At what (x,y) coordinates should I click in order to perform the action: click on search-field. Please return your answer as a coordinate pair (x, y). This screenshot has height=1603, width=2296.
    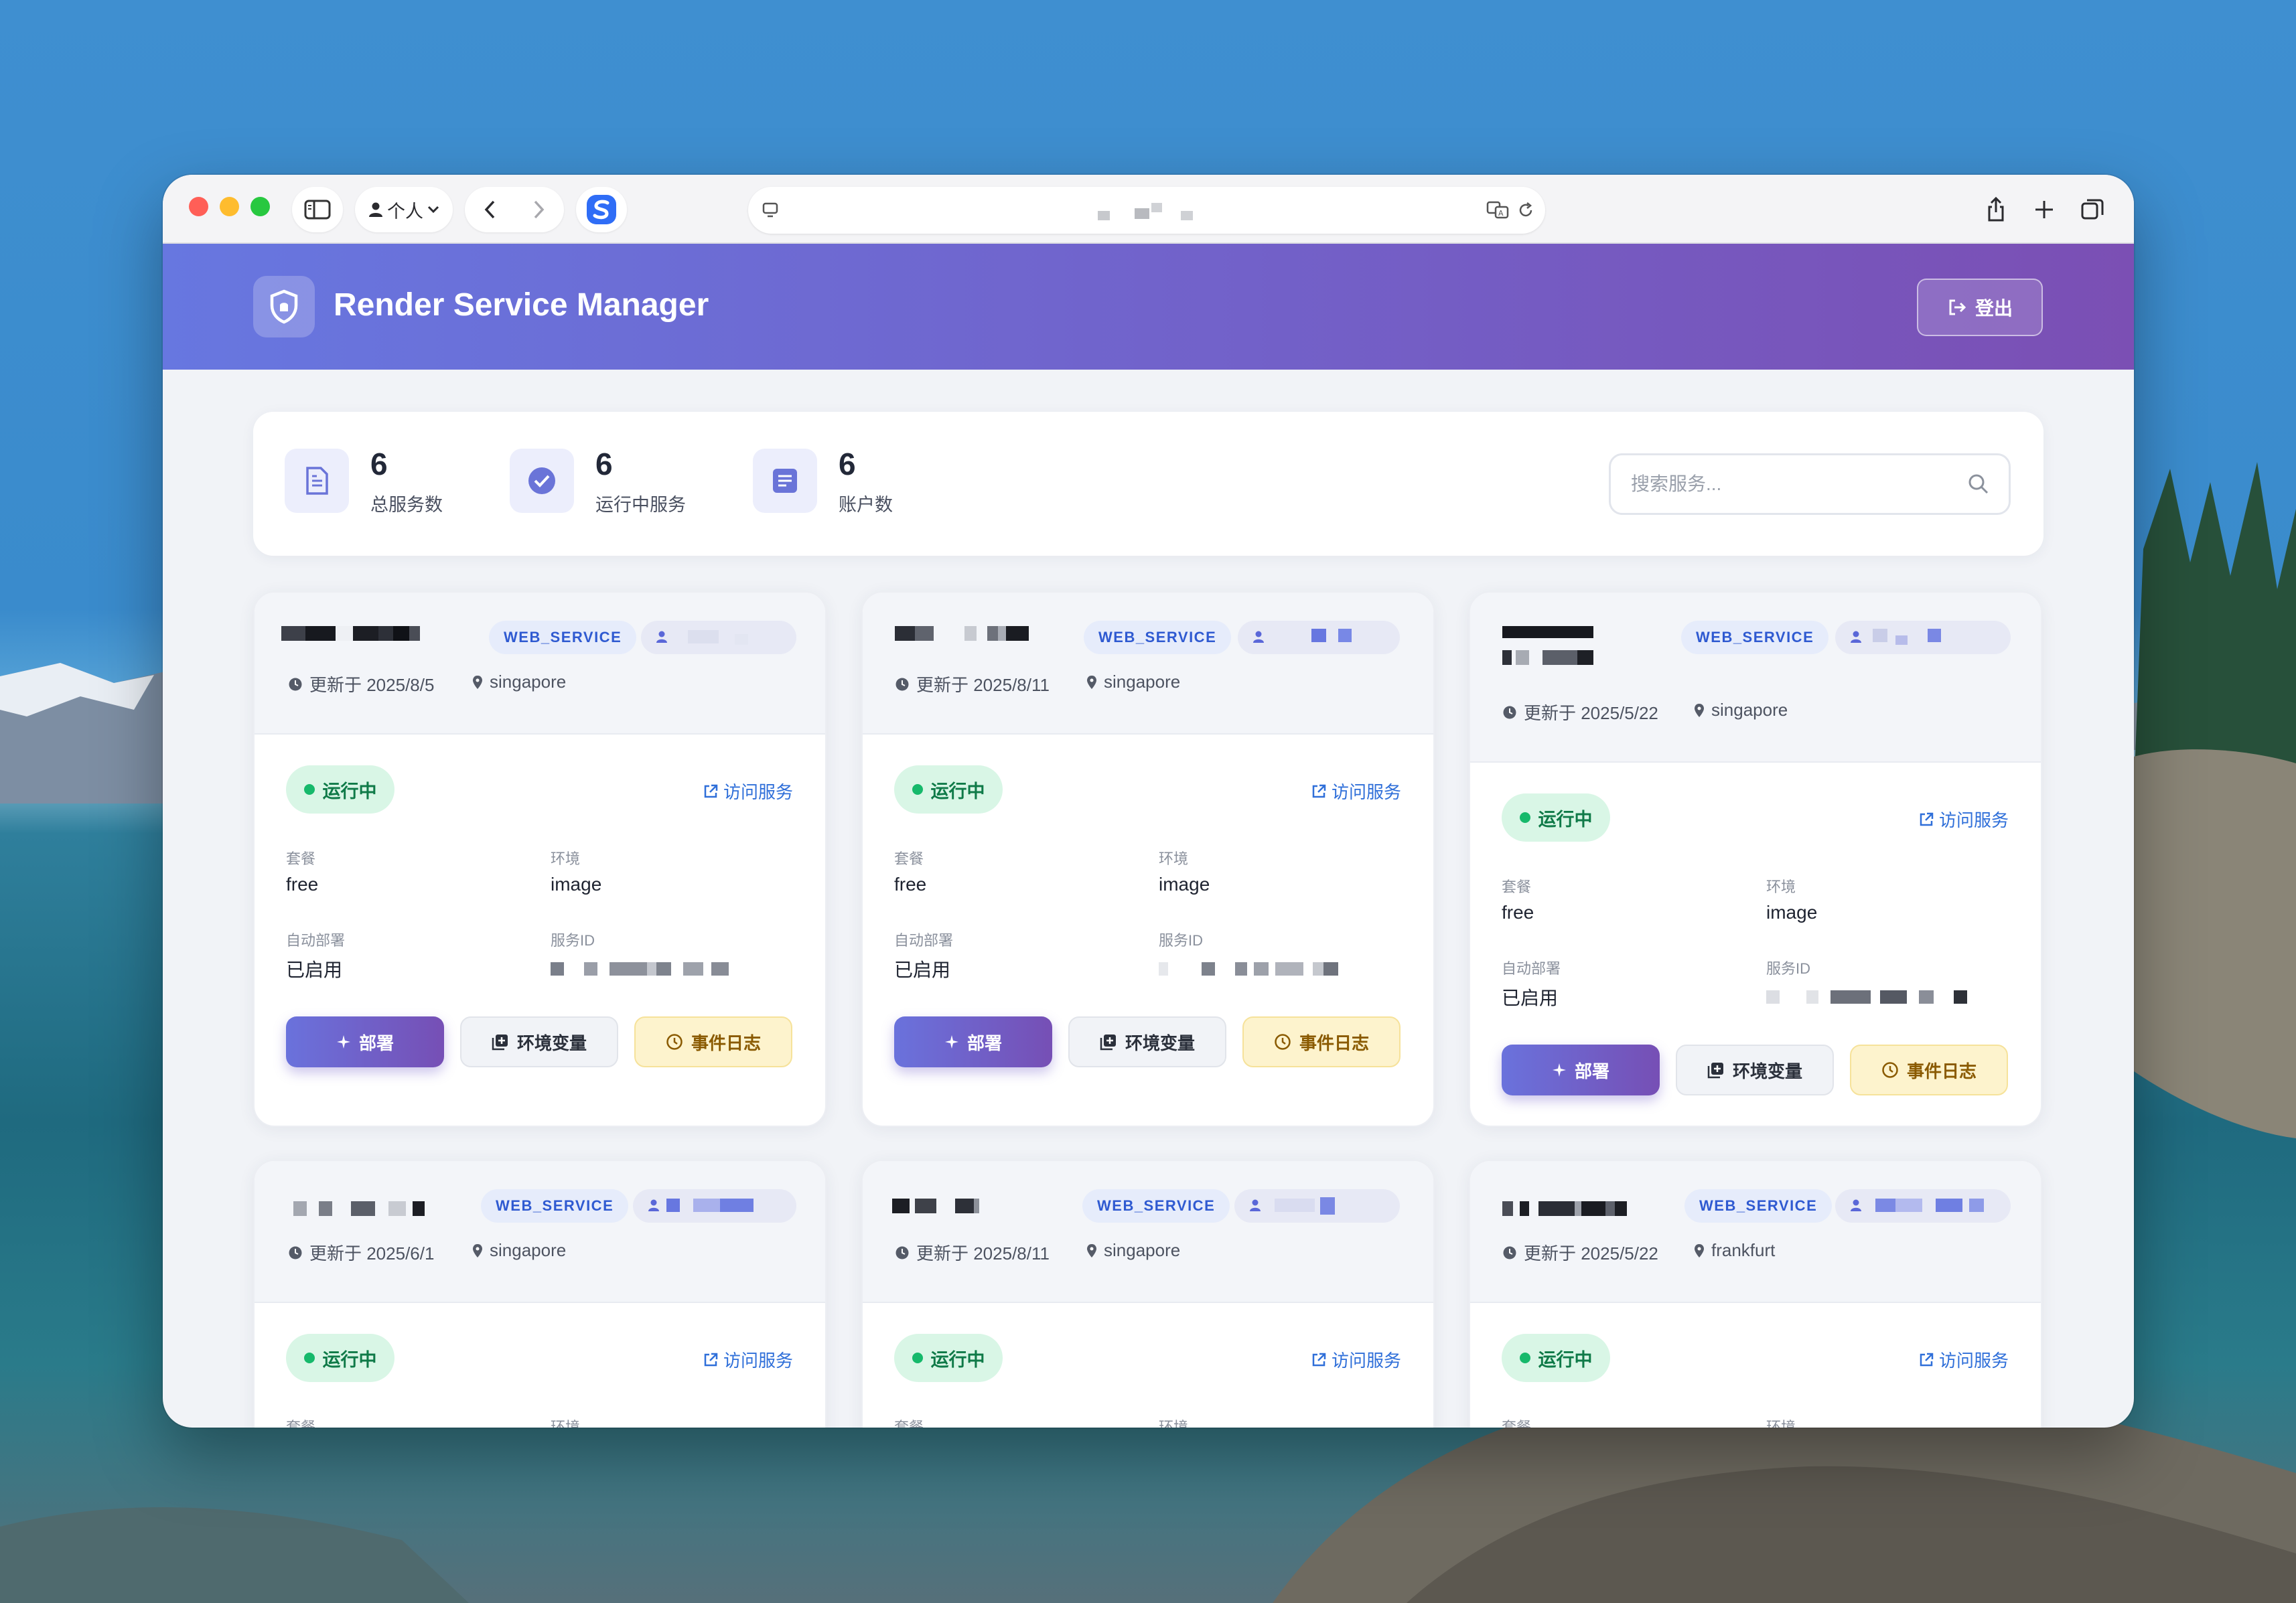
    Looking at the image, I should click on (1810, 484).